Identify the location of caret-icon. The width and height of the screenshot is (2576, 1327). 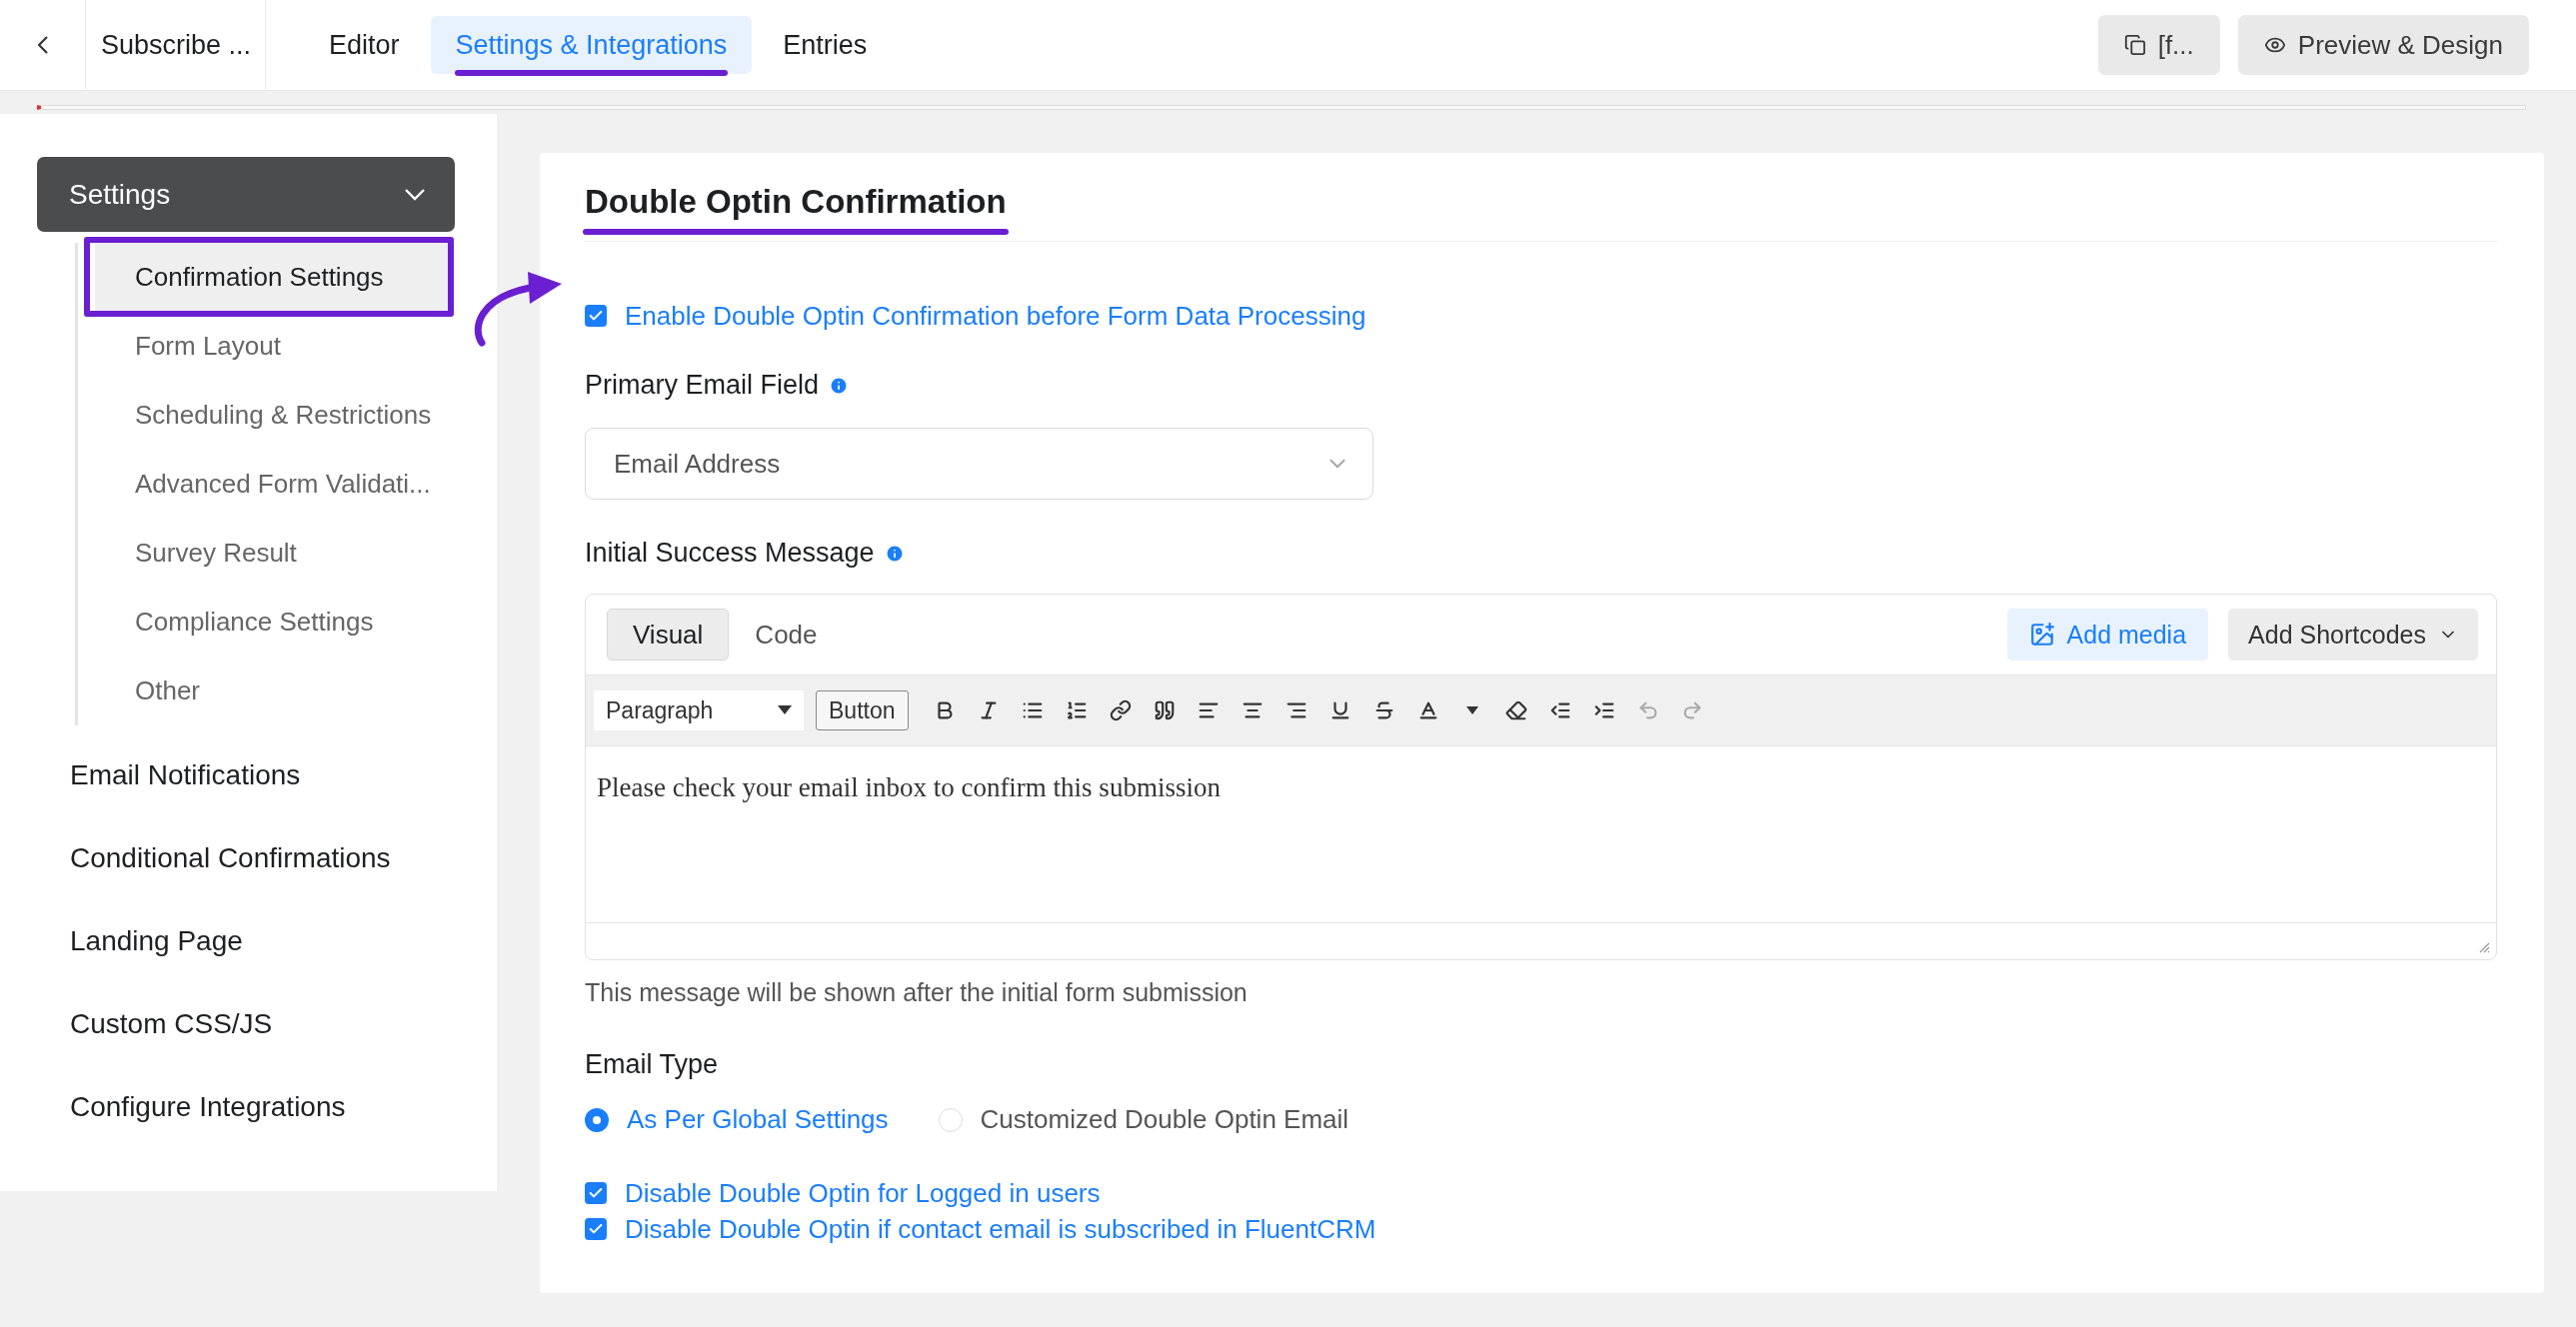
(785, 710).